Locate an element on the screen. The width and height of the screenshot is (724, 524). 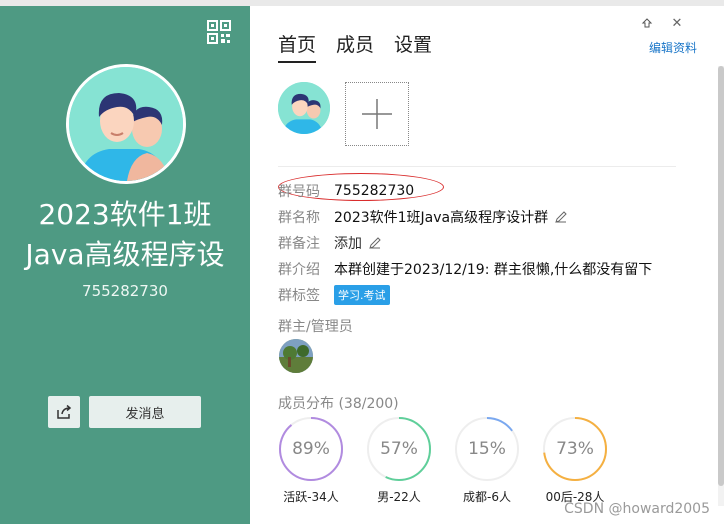
ring-percent: 15% is located at coordinates (487, 449).